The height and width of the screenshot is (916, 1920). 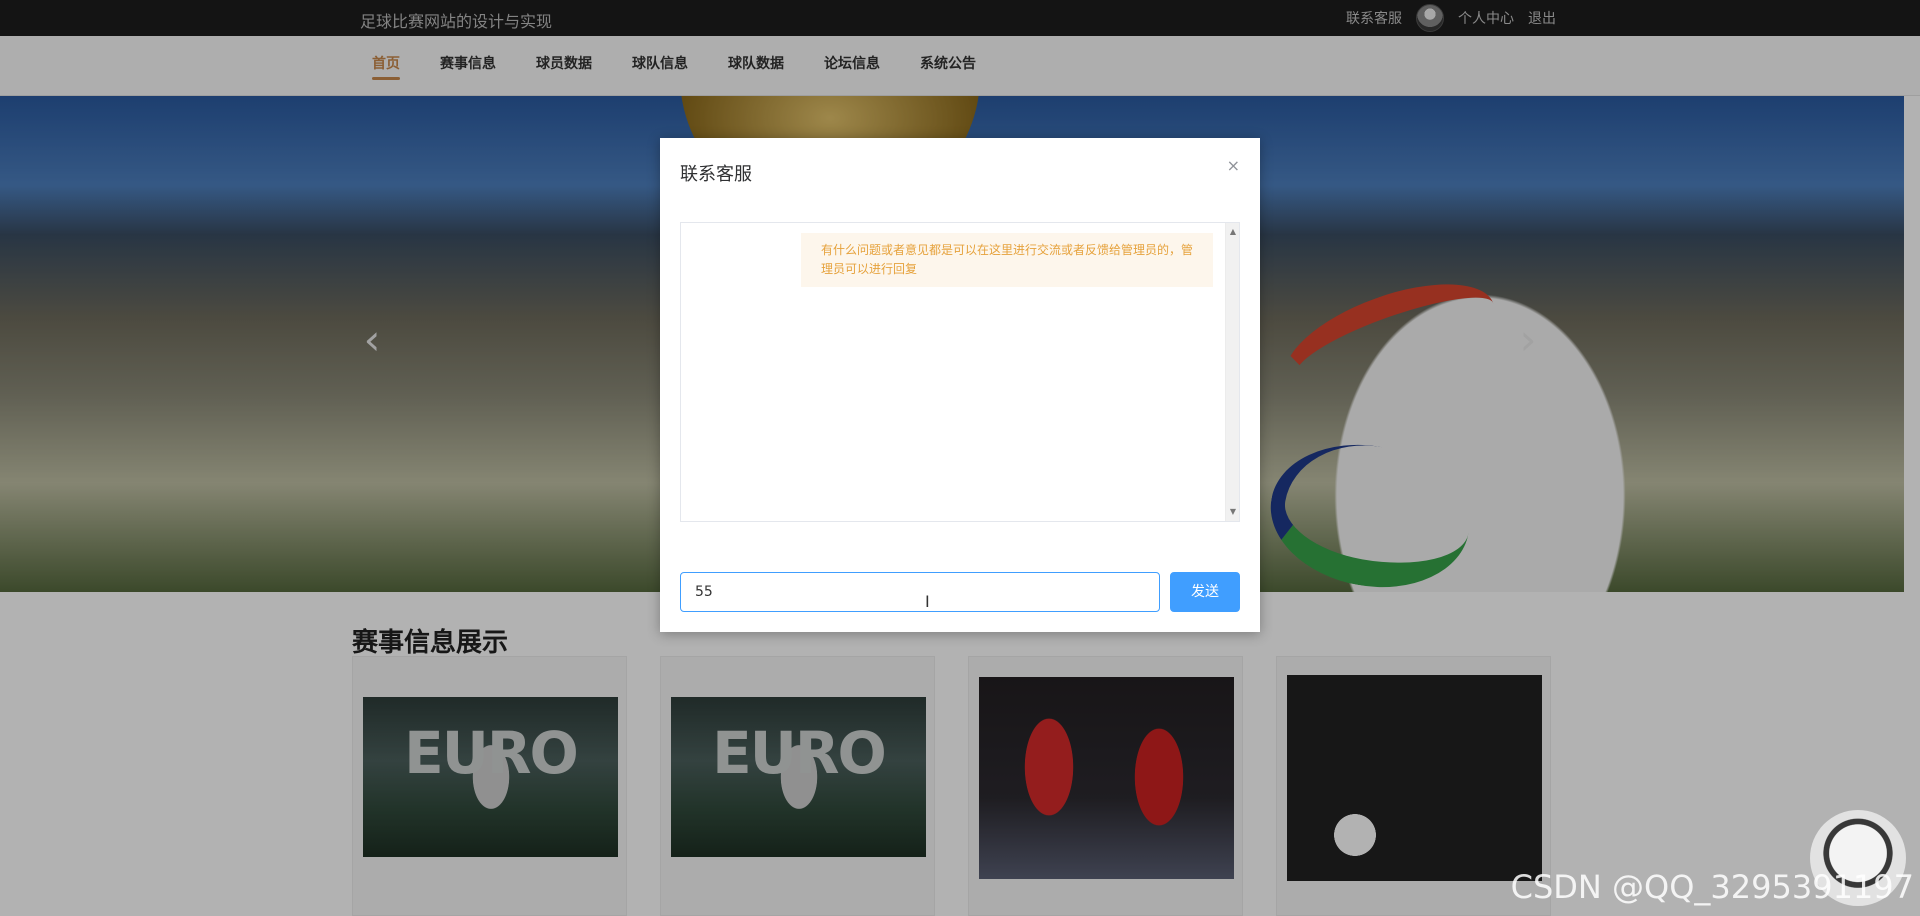 I want to click on message-input: 55 I, so click(x=920, y=592).